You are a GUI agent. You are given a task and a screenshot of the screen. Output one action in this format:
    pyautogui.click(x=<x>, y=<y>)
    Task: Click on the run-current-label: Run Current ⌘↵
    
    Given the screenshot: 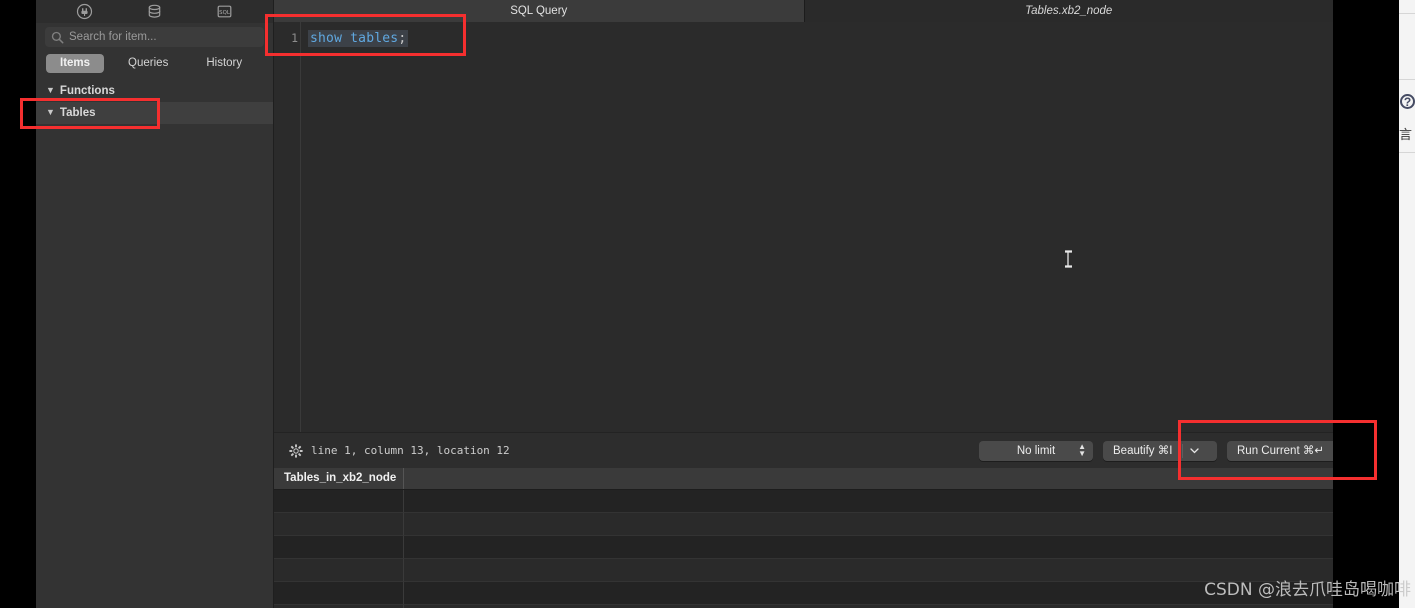 What is the action you would take?
    pyautogui.click(x=1280, y=451)
    